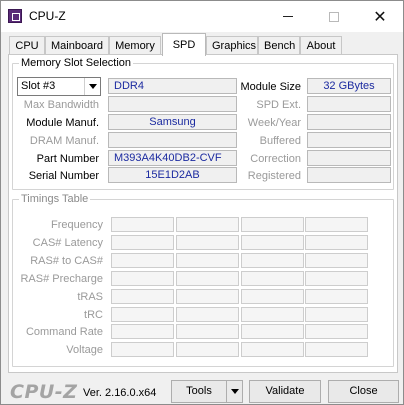 The width and height of the screenshot is (404, 405). Describe the element at coordinates (77, 225) in the screenshot. I see `timing-label: Frequency` at that location.